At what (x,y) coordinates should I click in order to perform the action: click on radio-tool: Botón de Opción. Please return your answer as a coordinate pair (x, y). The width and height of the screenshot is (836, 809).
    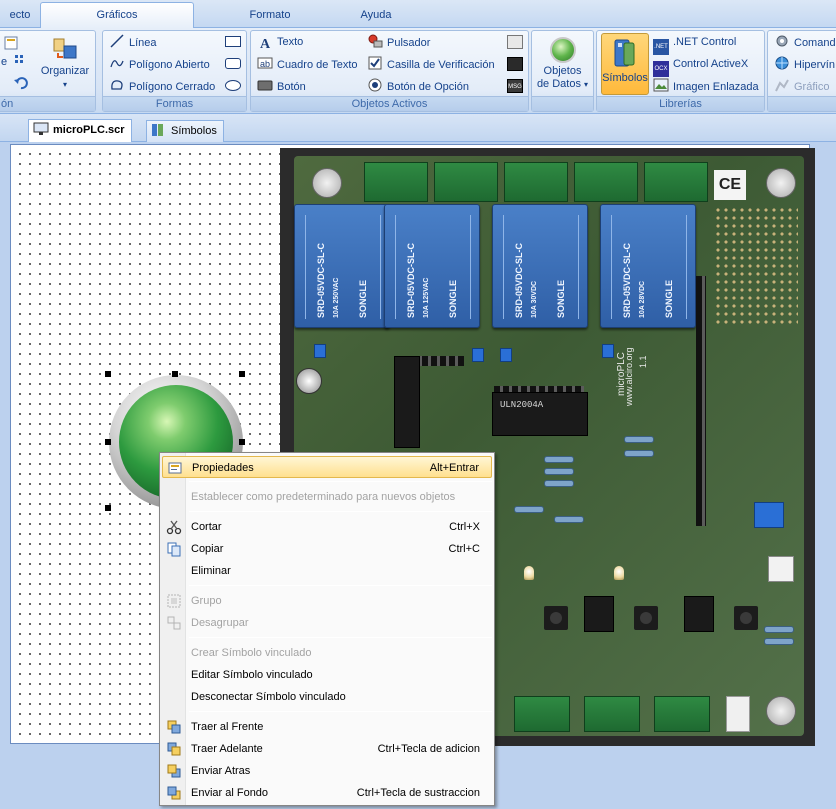
    Looking at the image, I should click on (418, 86).